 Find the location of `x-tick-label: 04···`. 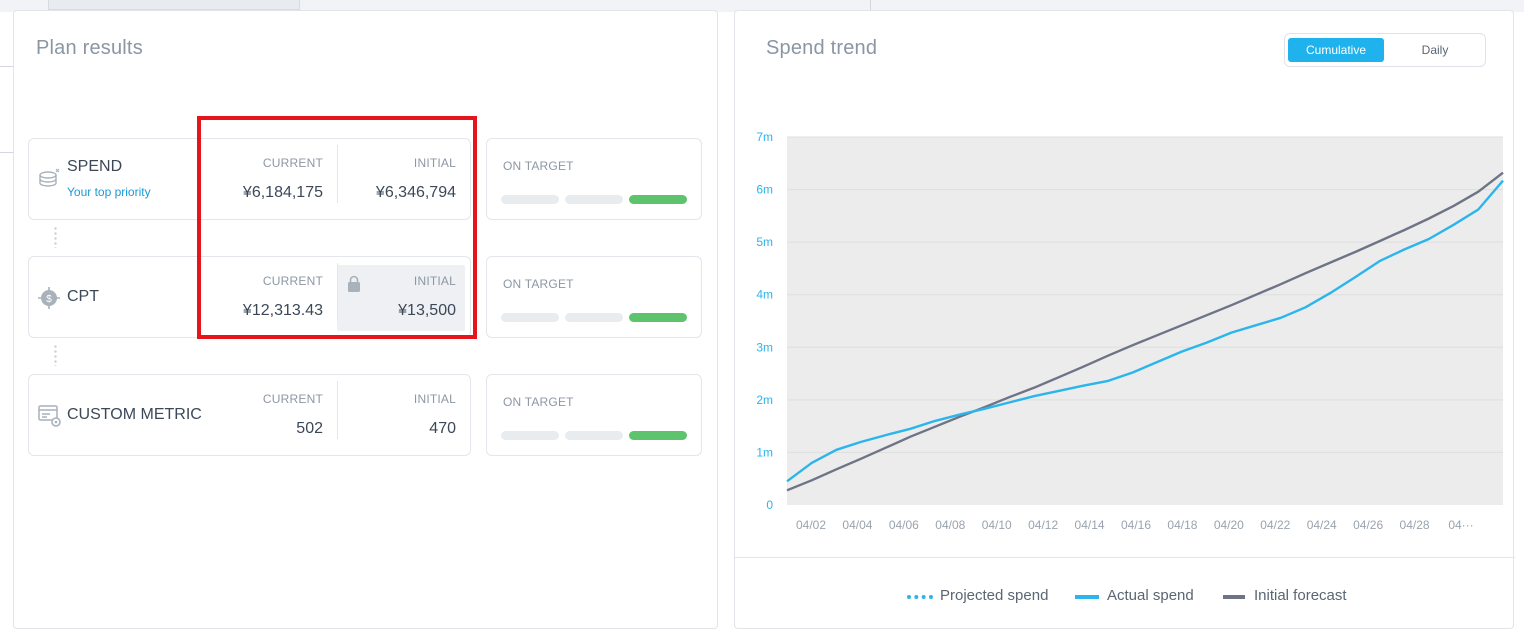

x-tick-label: 04··· is located at coordinates (1460, 525).